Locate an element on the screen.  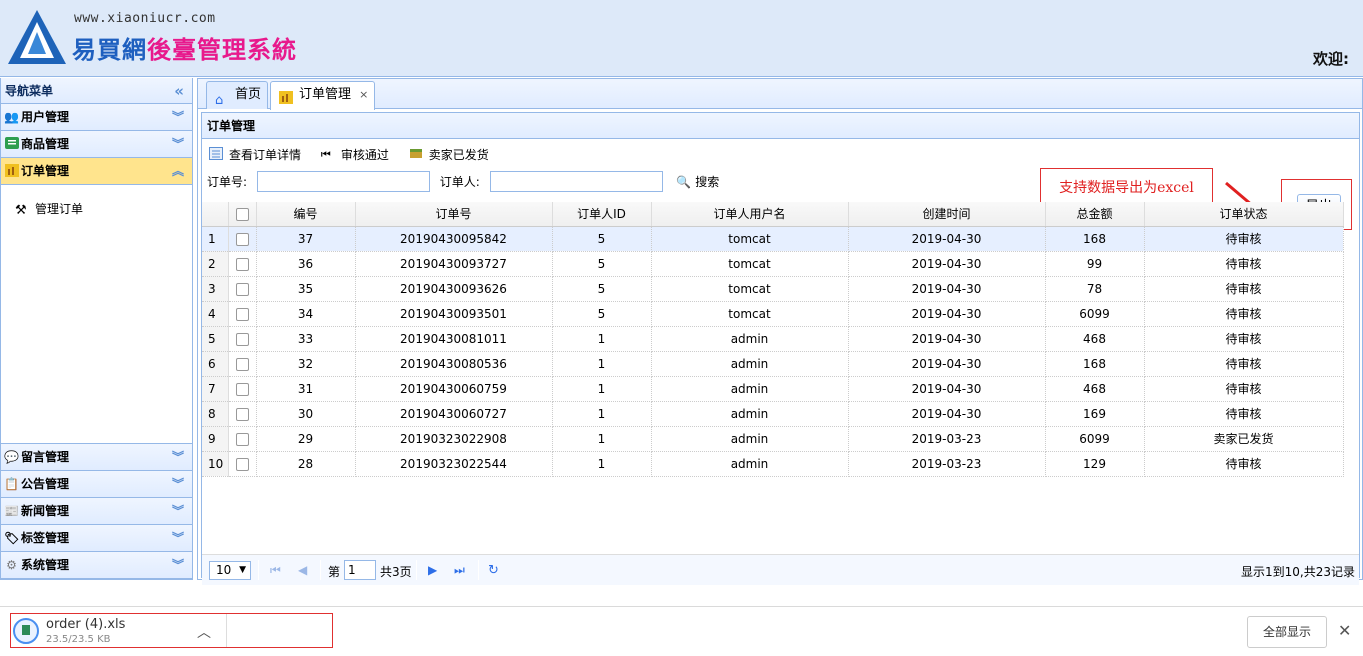
cell-amount: 6099 is located at coordinates (1095, 439).